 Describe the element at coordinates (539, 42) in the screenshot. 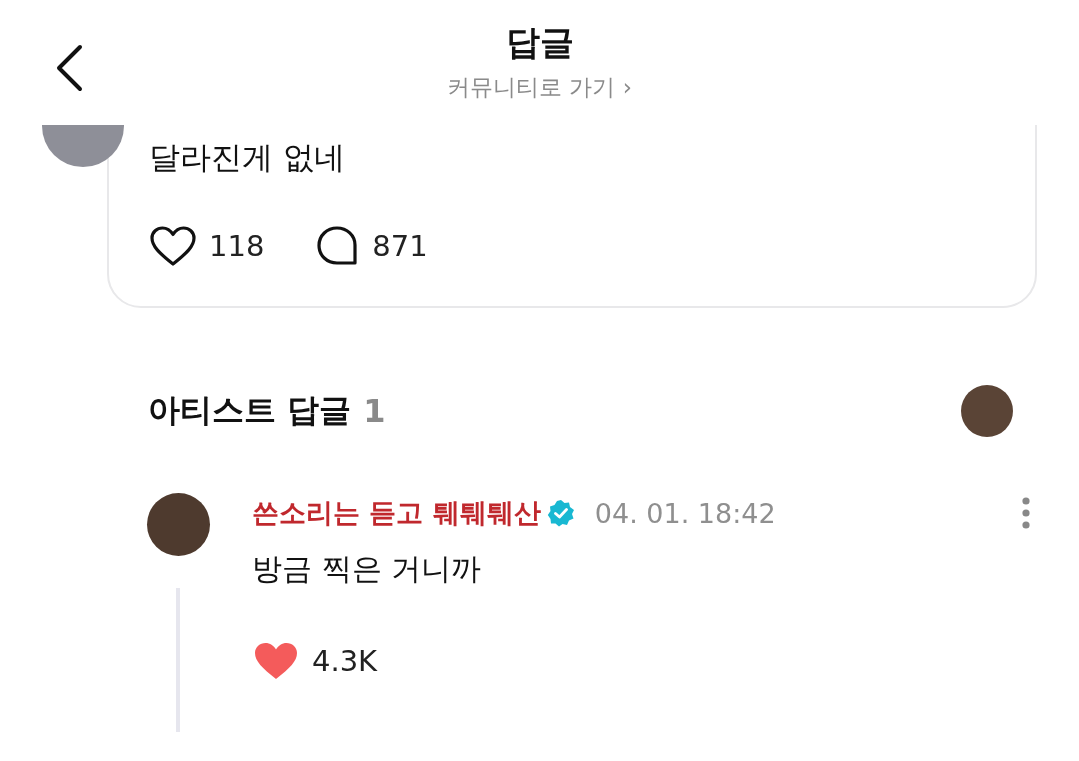

I see `page-title: 답글` at that location.